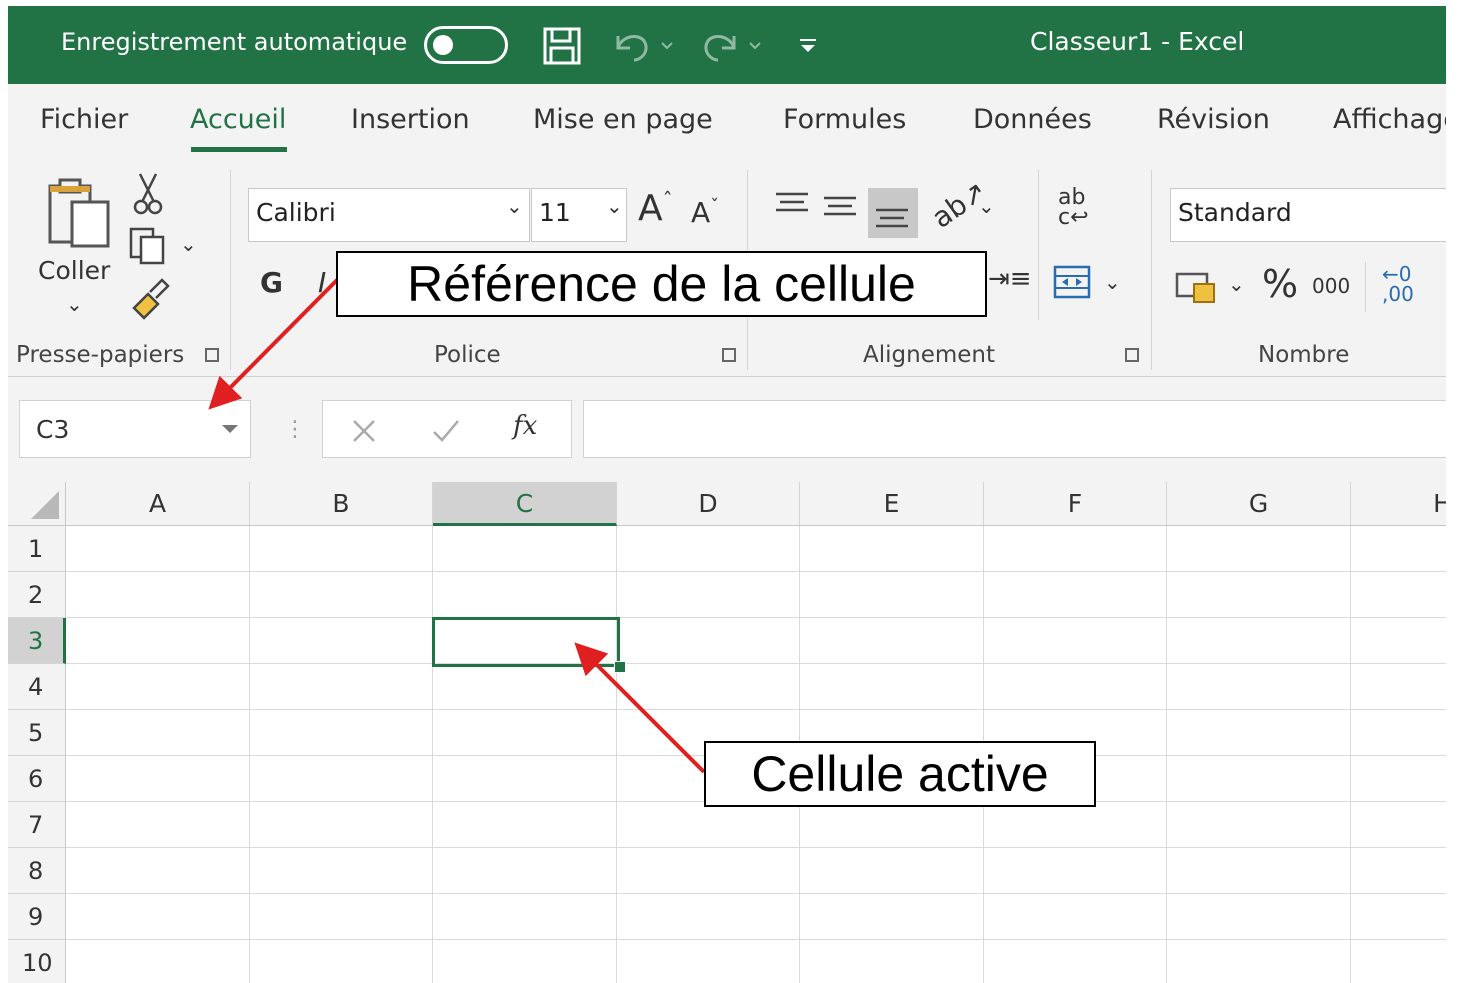 The height and width of the screenshot is (983, 1458). I want to click on thousands-button: 000, so click(1331, 286).